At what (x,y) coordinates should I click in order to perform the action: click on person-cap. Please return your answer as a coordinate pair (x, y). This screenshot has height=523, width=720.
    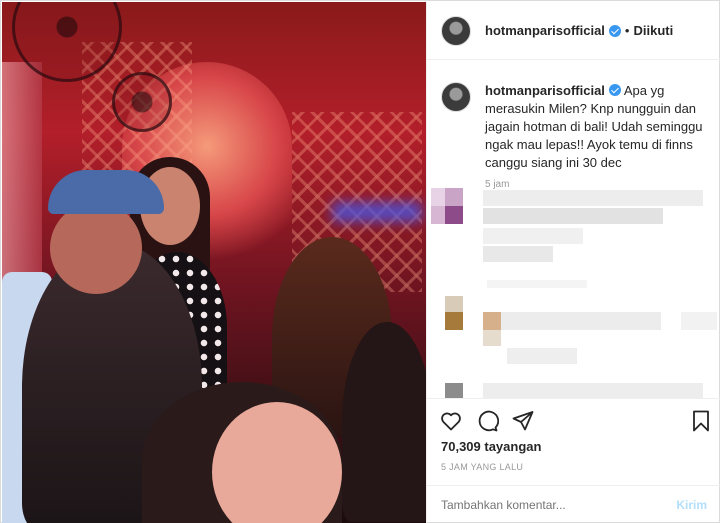
    Looking at the image, I should click on (106, 192).